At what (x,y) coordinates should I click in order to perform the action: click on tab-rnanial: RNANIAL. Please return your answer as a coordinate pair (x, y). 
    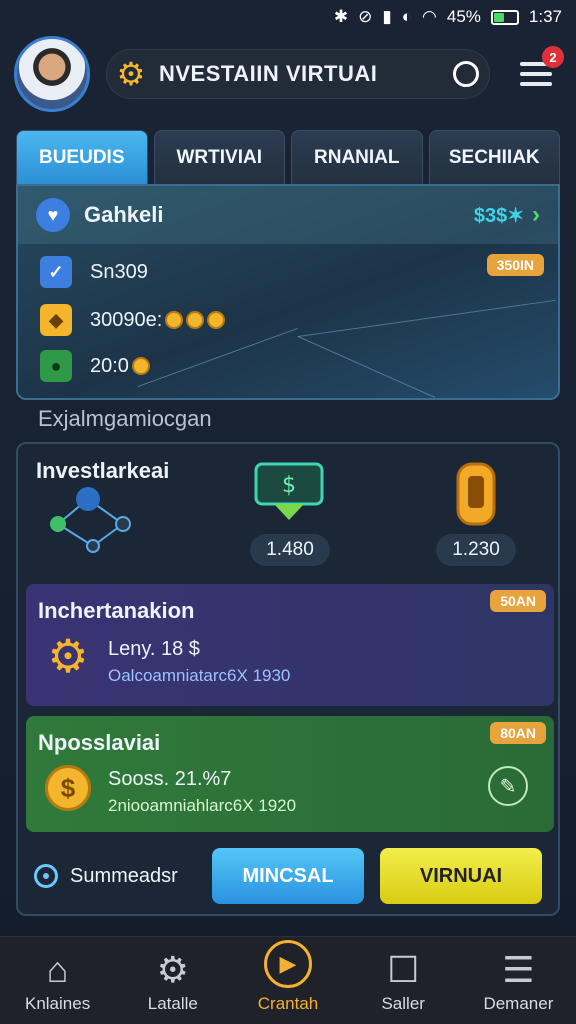
    Looking at the image, I should click on (357, 157).